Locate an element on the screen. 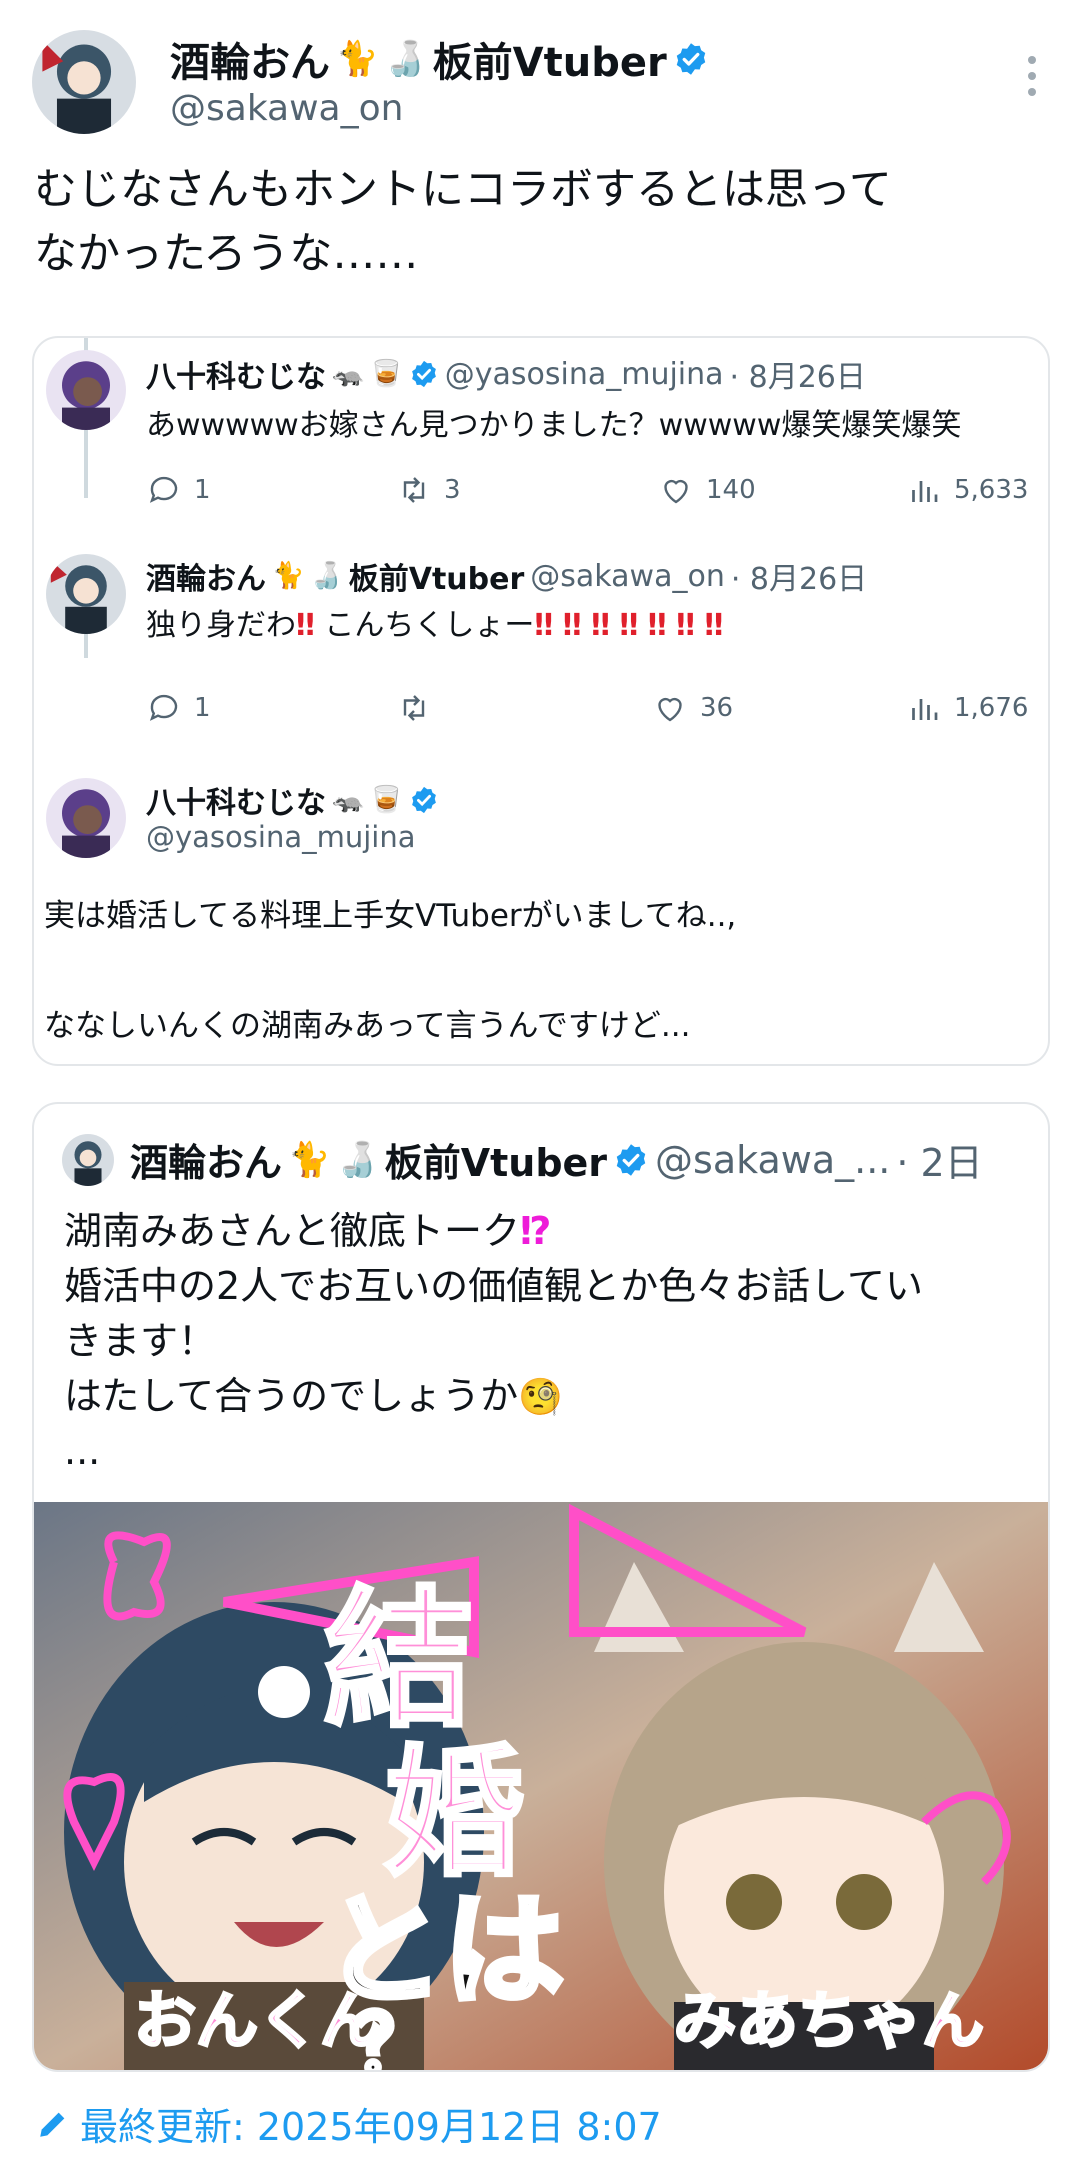  quote-text-line: 婚活中の2人でお互いの価値観とか色々お話してい is located at coordinates (494, 1286).